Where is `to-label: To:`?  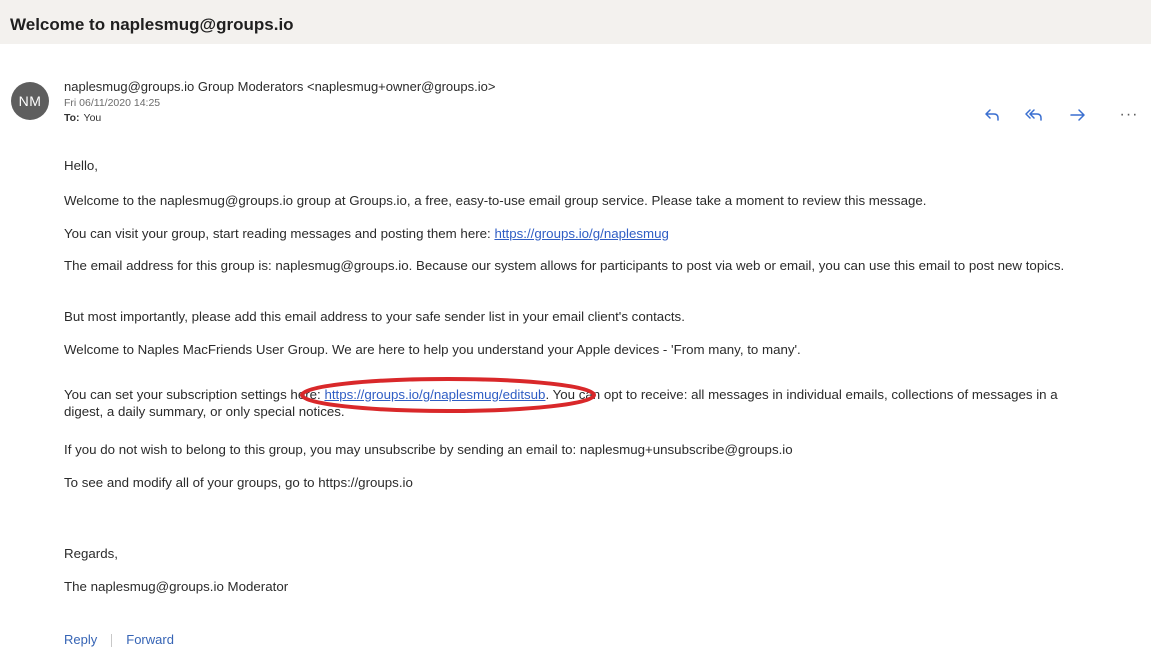 to-label: To: is located at coordinates (72, 118).